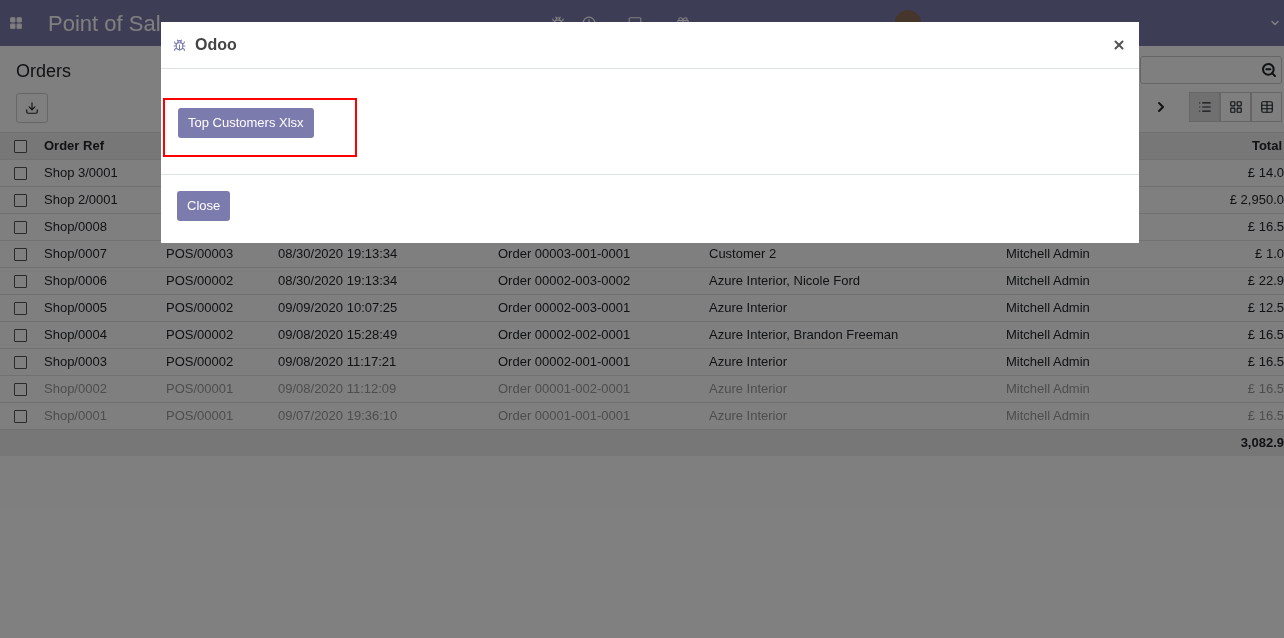 The image size is (1284, 638). What do you see at coordinates (564, 308) in the screenshot?
I see `table-cell: Order 00002-003-0001` at bounding box center [564, 308].